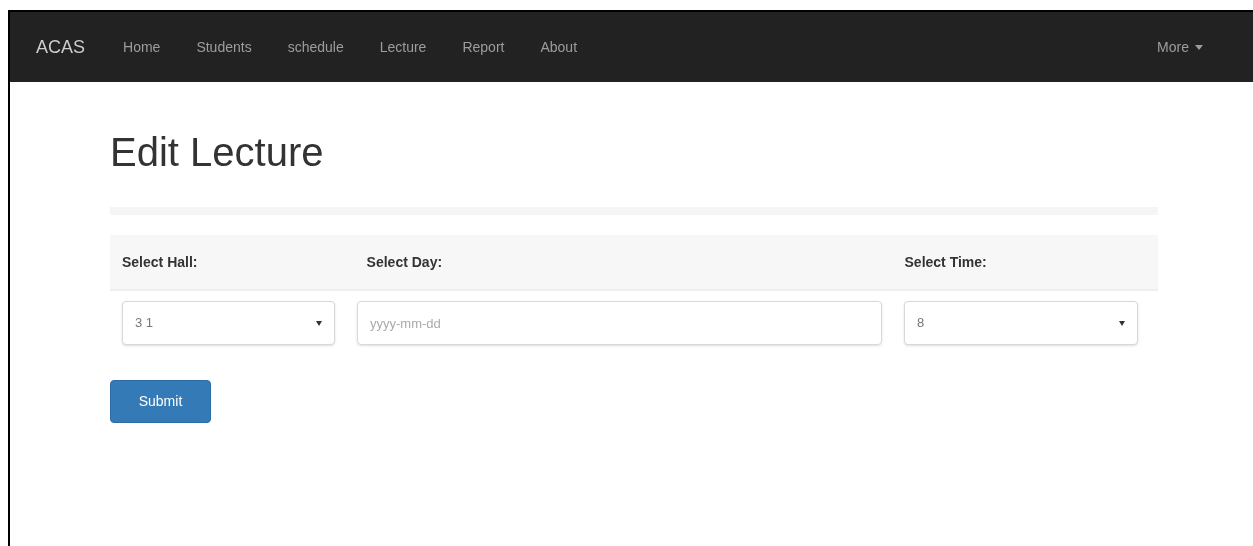  I want to click on nav-link: About, so click(559, 47).